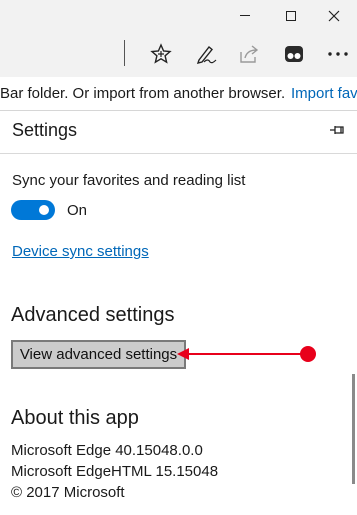  I want to click on edgehtml-version: Microsoft EdgeHTML 15.15048, so click(115, 471).